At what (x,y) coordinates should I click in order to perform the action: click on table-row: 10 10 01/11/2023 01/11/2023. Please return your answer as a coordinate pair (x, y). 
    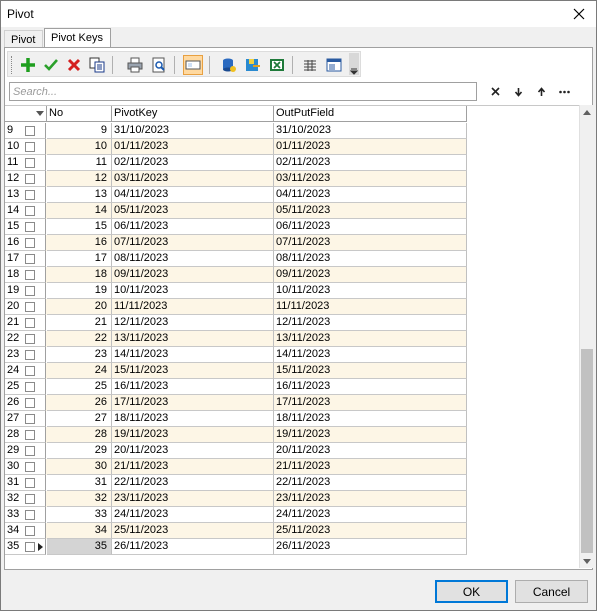
    Looking at the image, I should click on (236, 147).